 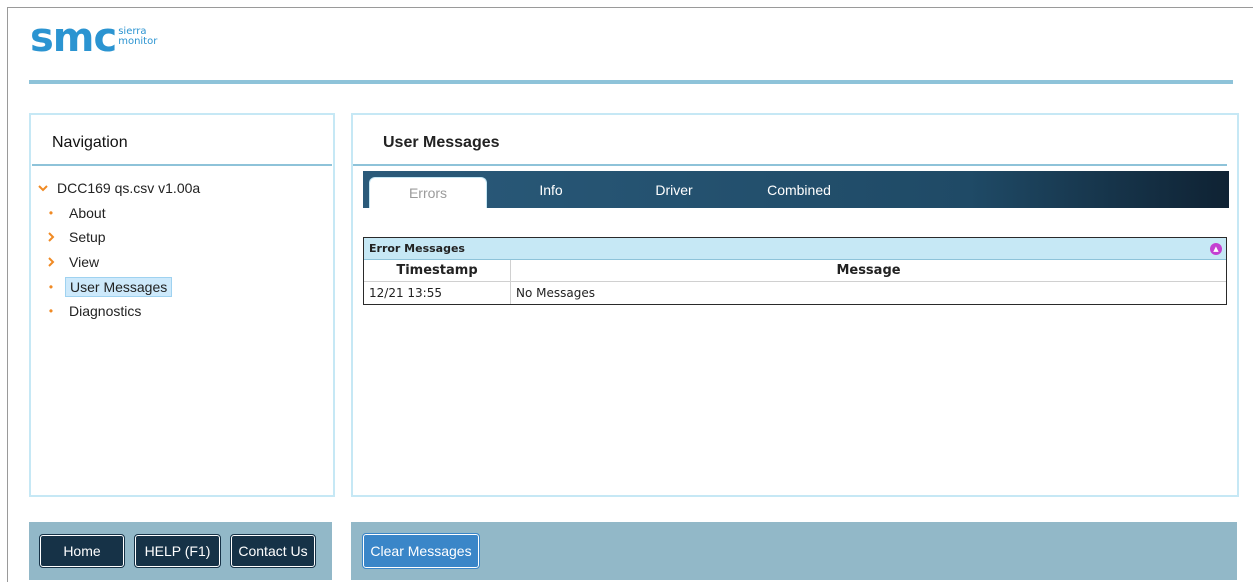 I want to click on table-caption-text: Error Messages, so click(x=417, y=248).